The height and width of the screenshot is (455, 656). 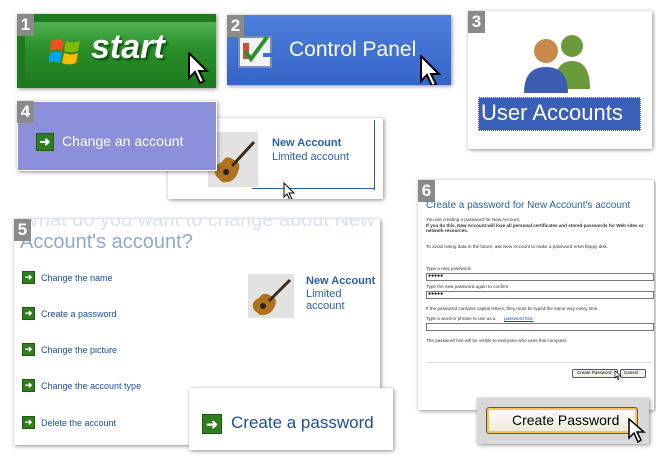 I want to click on page-heading: Account's account?, so click(x=106, y=242).